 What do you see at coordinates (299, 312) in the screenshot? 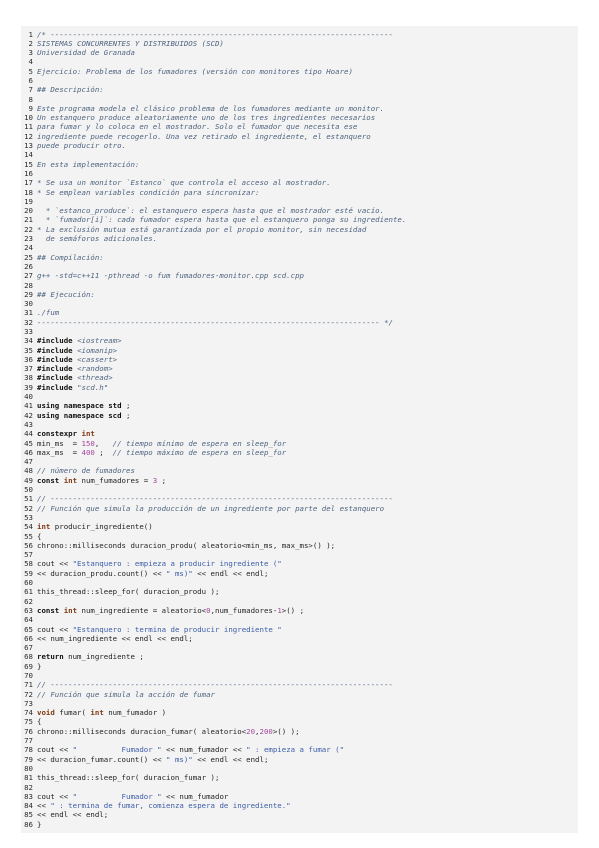
I see `code-line: 31 ./fum` at bounding box center [299, 312].